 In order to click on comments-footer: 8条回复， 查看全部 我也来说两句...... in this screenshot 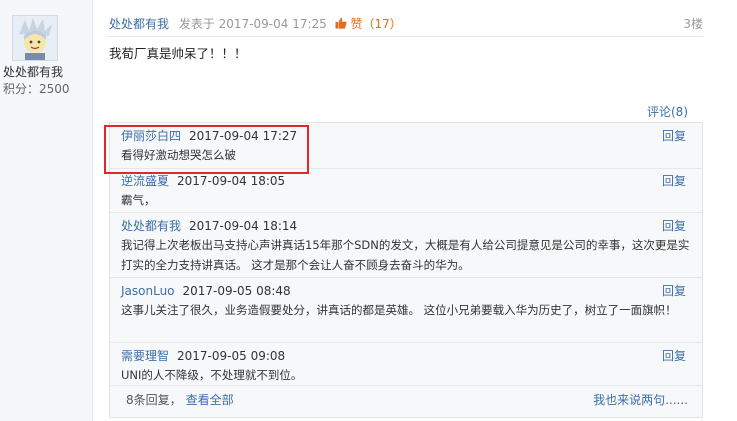, I will do `click(406, 400)`.